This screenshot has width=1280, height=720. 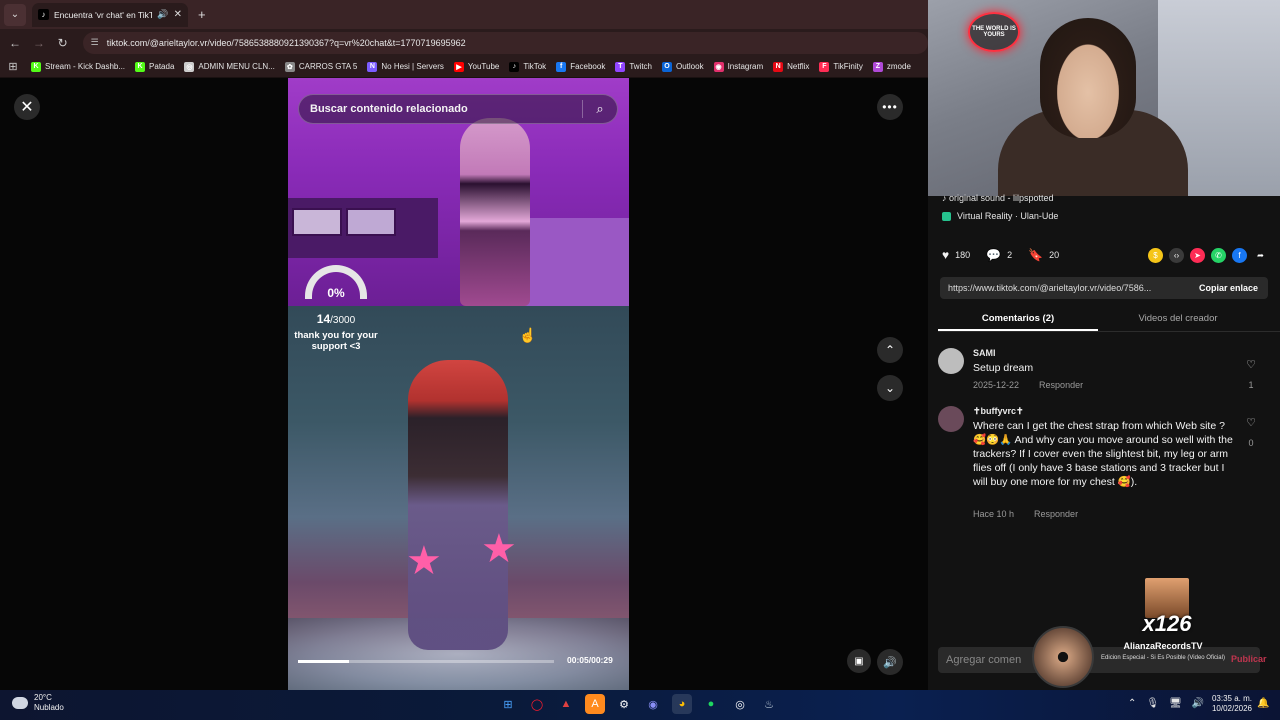 What do you see at coordinates (1218, 255) in the screenshot?
I see `whatsapp-icon: ✆` at bounding box center [1218, 255].